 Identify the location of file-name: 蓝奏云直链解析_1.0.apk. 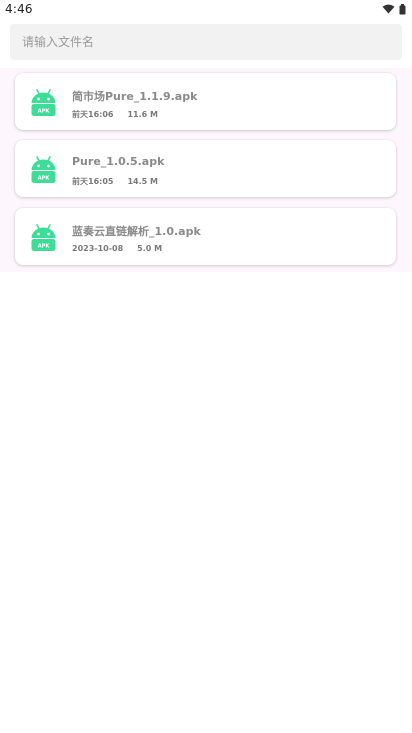
(136, 231).